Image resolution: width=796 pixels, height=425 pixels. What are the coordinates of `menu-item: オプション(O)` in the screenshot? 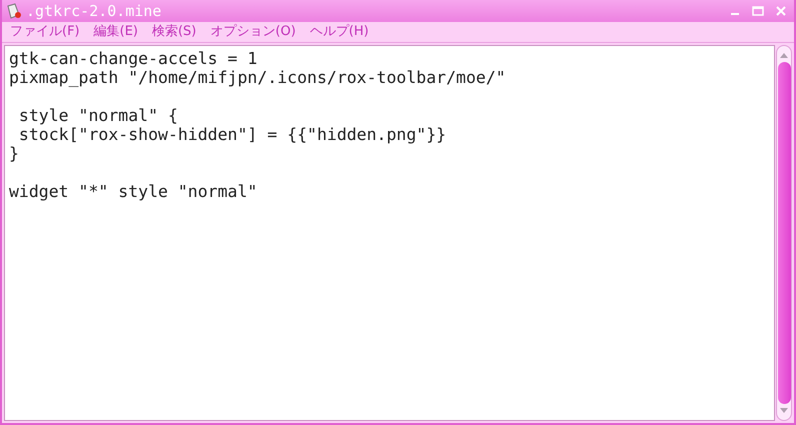 It's located at (253, 32).